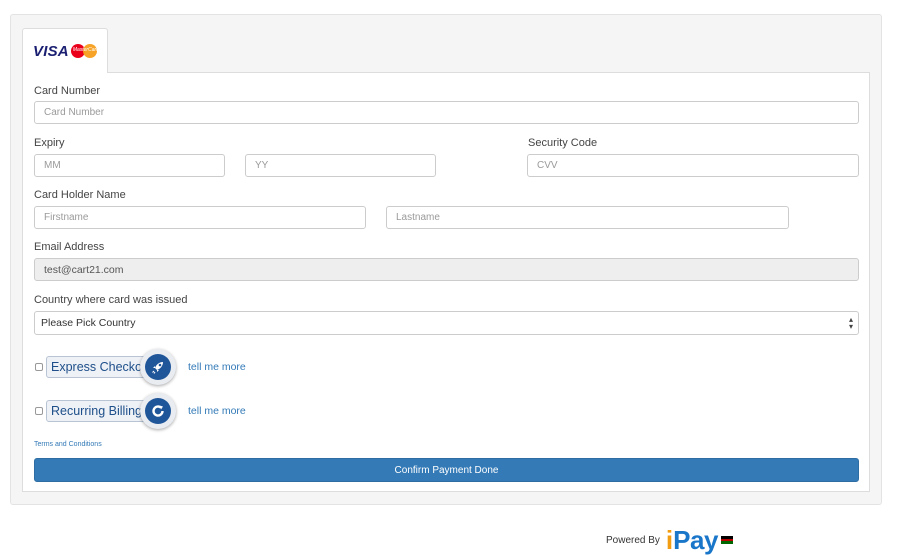  What do you see at coordinates (633, 540) in the screenshot?
I see `powered-by-text: Powered By` at bounding box center [633, 540].